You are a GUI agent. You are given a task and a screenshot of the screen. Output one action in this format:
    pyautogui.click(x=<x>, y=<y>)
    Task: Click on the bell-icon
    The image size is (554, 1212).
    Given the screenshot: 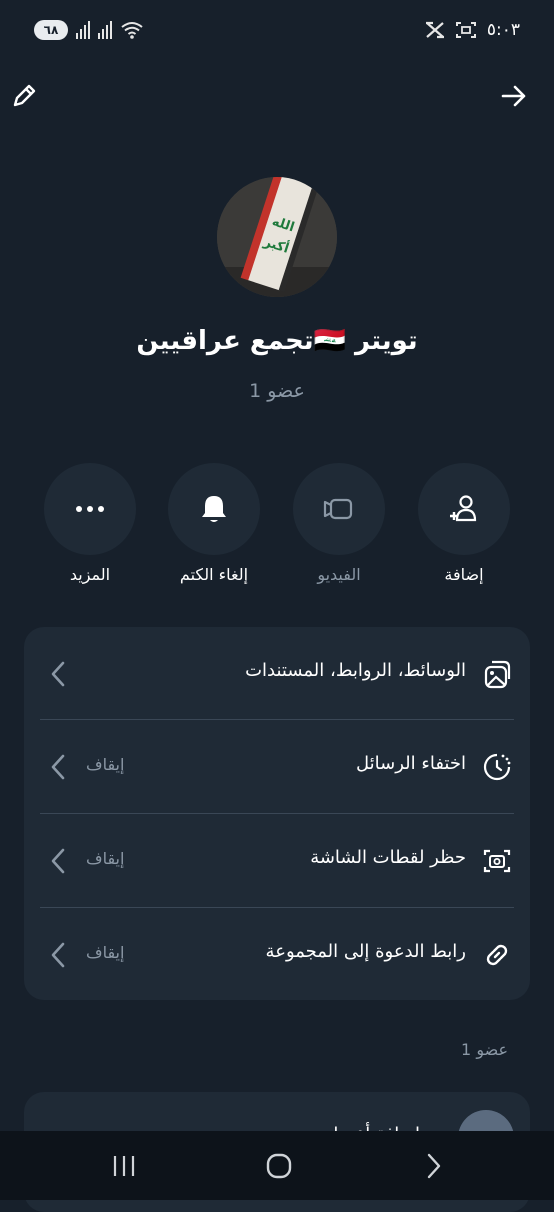 What is the action you would take?
    pyautogui.click(x=214, y=509)
    